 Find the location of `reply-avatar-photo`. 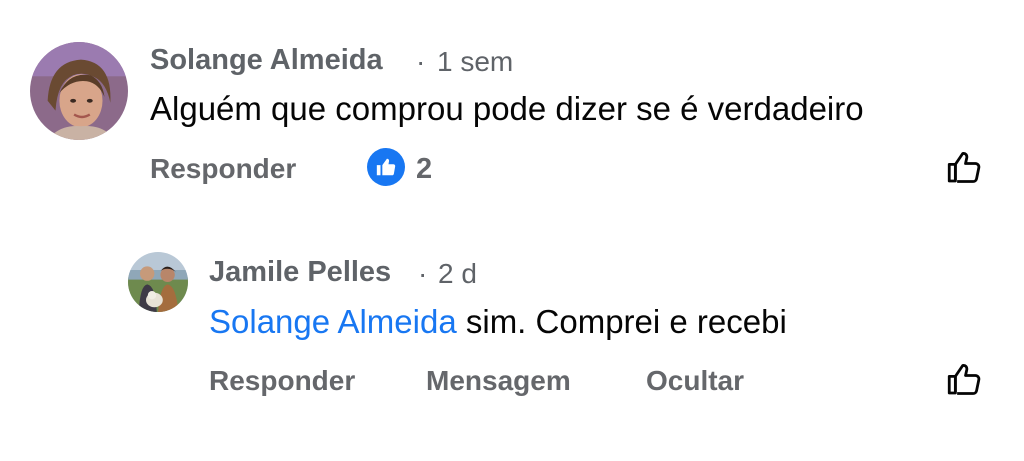

reply-avatar-photo is located at coordinates (158, 282).